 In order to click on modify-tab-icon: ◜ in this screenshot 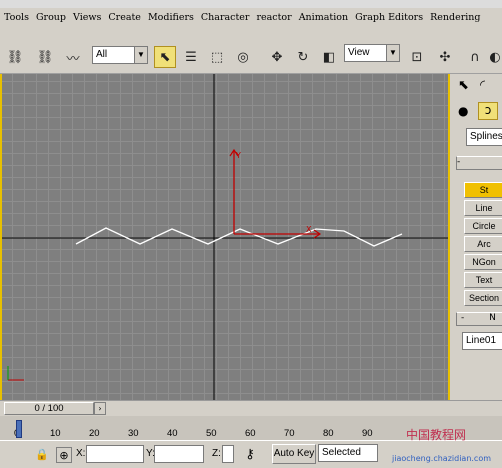, I will do `click(482, 85)`.